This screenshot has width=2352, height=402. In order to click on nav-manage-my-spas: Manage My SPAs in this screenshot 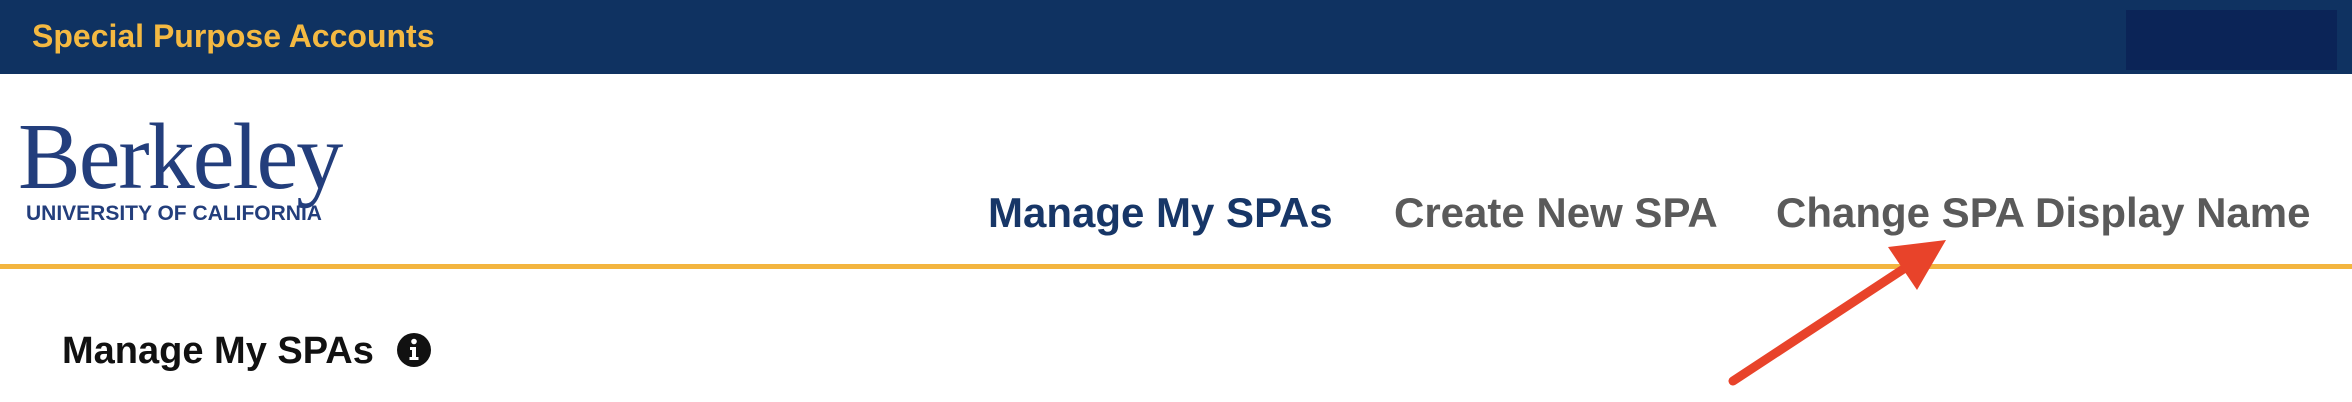, I will do `click(1160, 214)`.